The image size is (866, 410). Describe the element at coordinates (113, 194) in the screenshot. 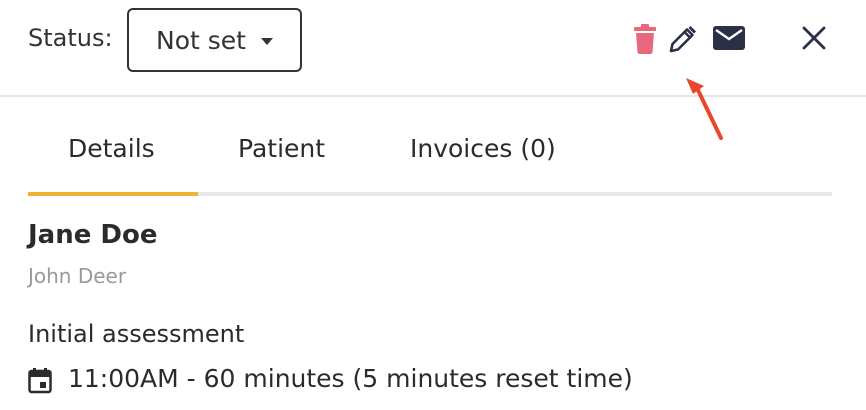

I see `active-tab-indicator` at that location.